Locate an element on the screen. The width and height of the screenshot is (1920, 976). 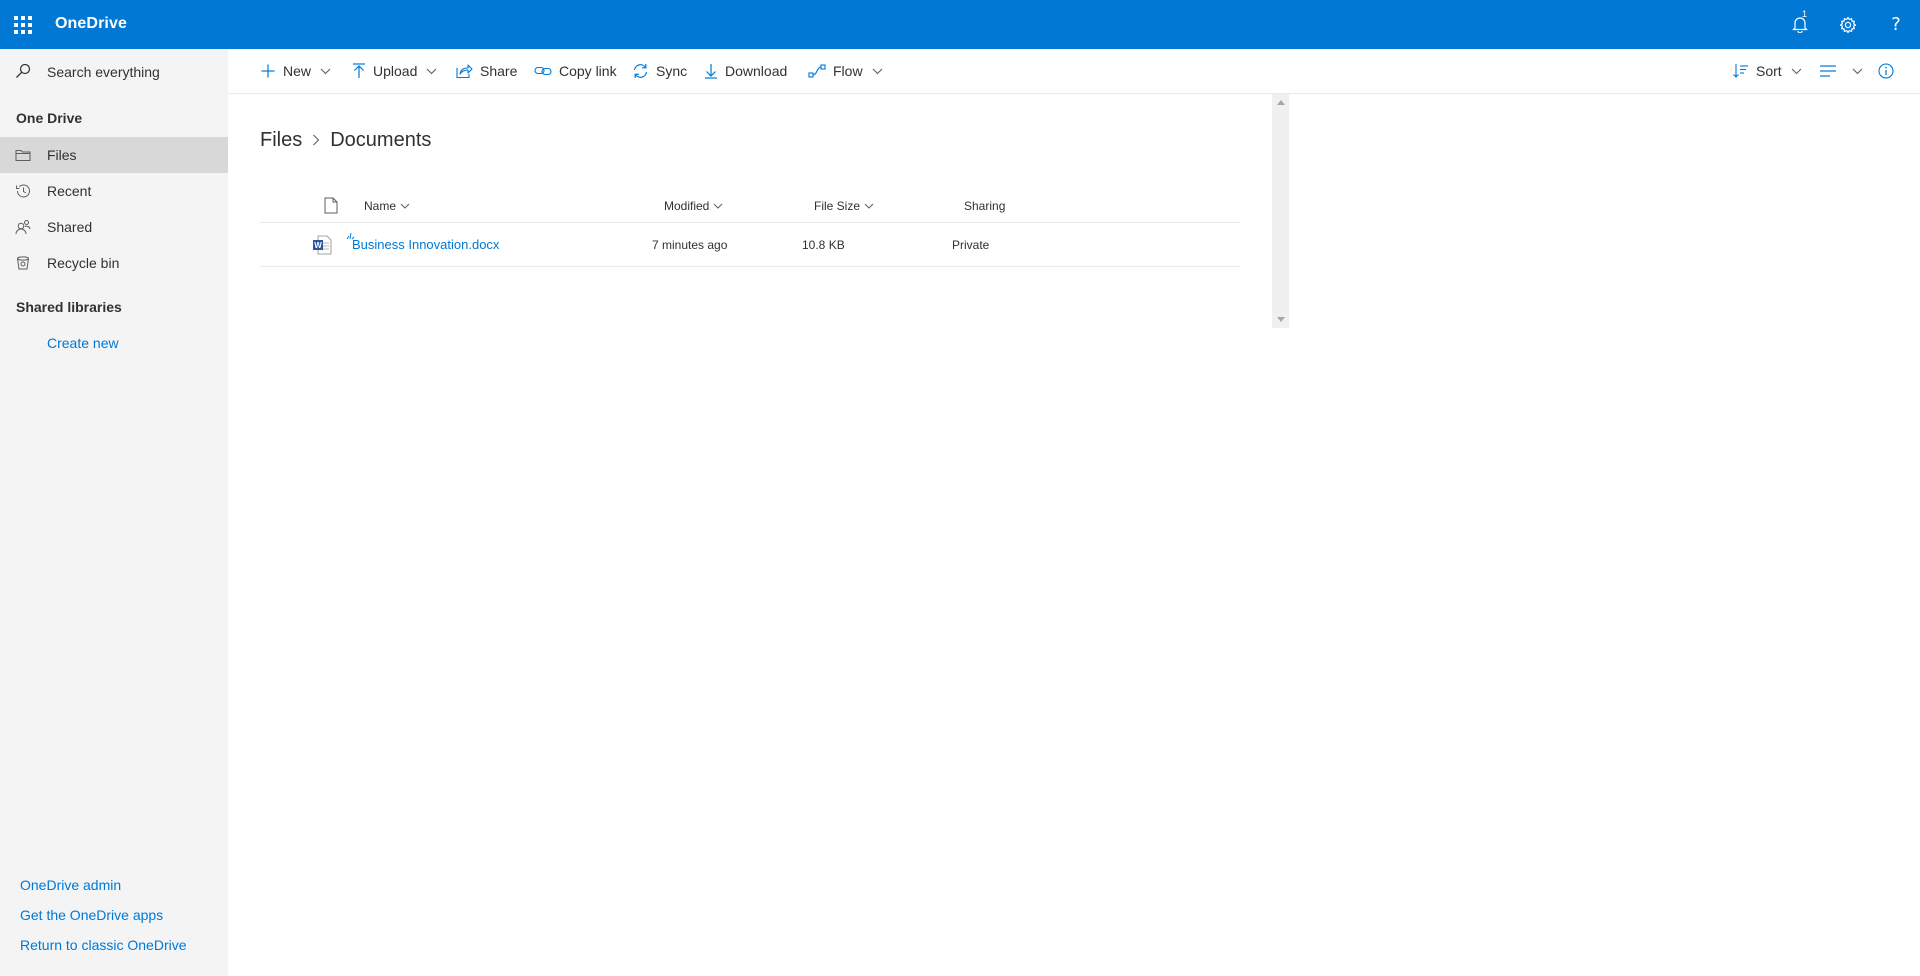
sync-icon is located at coordinates (640, 71).